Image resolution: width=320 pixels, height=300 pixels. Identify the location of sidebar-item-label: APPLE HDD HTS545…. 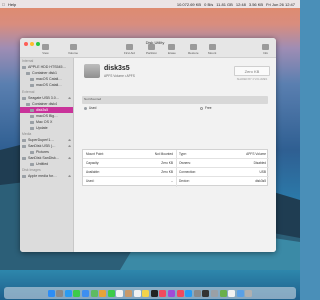
(47, 67).